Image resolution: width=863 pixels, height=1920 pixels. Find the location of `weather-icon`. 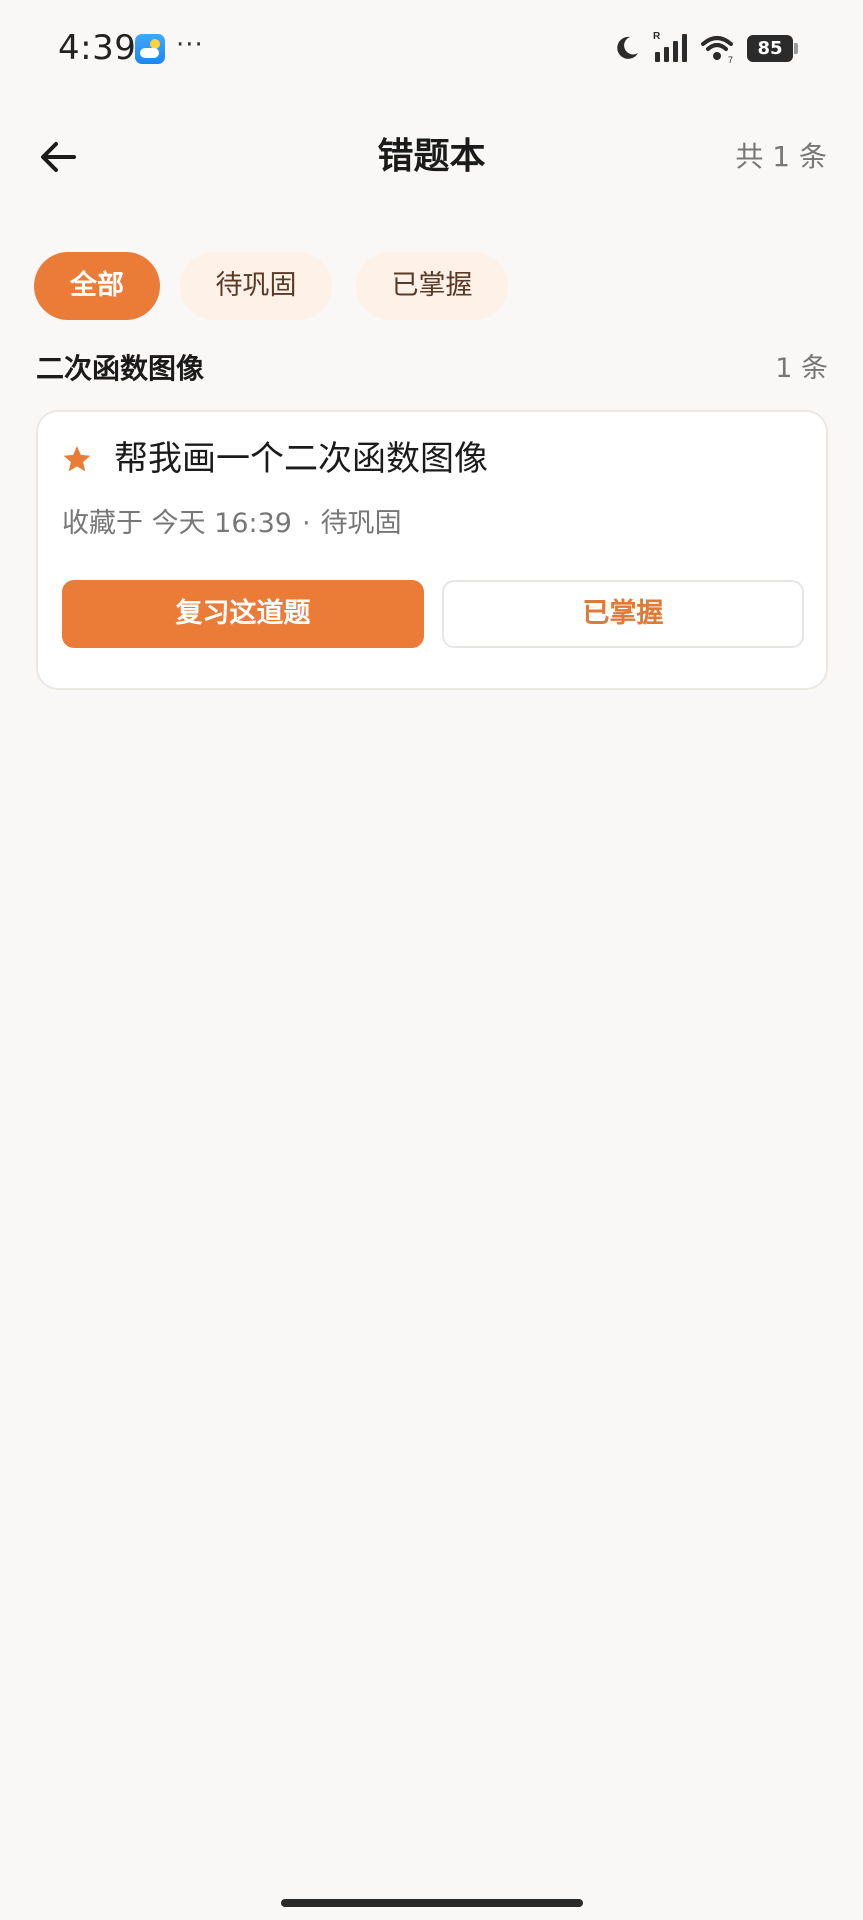

weather-icon is located at coordinates (150, 49).